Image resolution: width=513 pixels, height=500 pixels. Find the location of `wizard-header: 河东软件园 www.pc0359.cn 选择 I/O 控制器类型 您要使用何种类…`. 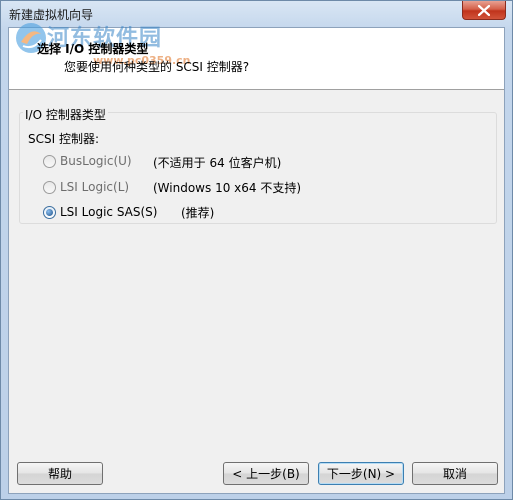

wizard-header: 河东软件园 www.pc0359.cn 选择 I/O 控制器类型 您要使用何种类… is located at coordinates (256, 56).